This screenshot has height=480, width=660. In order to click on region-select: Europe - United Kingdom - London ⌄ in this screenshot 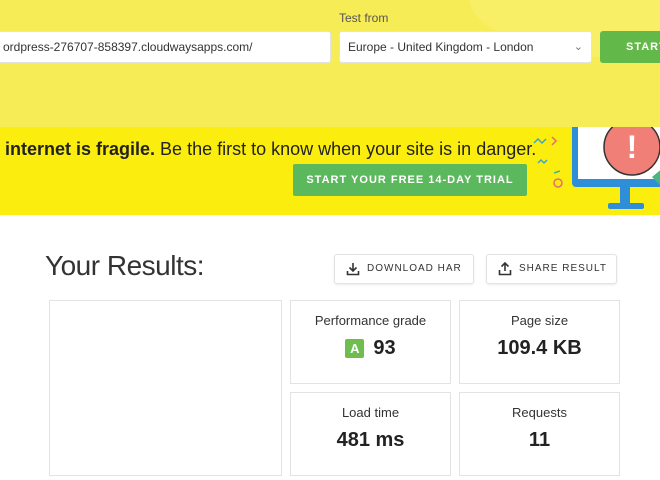, I will do `click(465, 47)`.